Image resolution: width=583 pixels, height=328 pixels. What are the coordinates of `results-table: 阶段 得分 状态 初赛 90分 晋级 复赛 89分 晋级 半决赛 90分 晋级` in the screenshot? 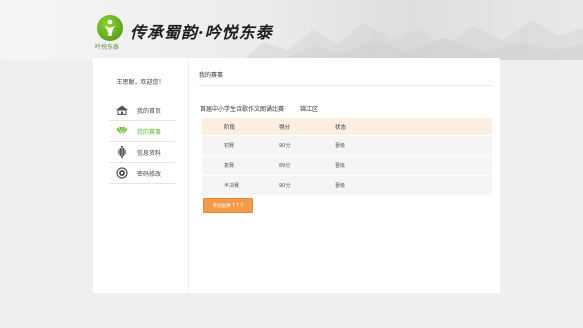 It's located at (347, 157).